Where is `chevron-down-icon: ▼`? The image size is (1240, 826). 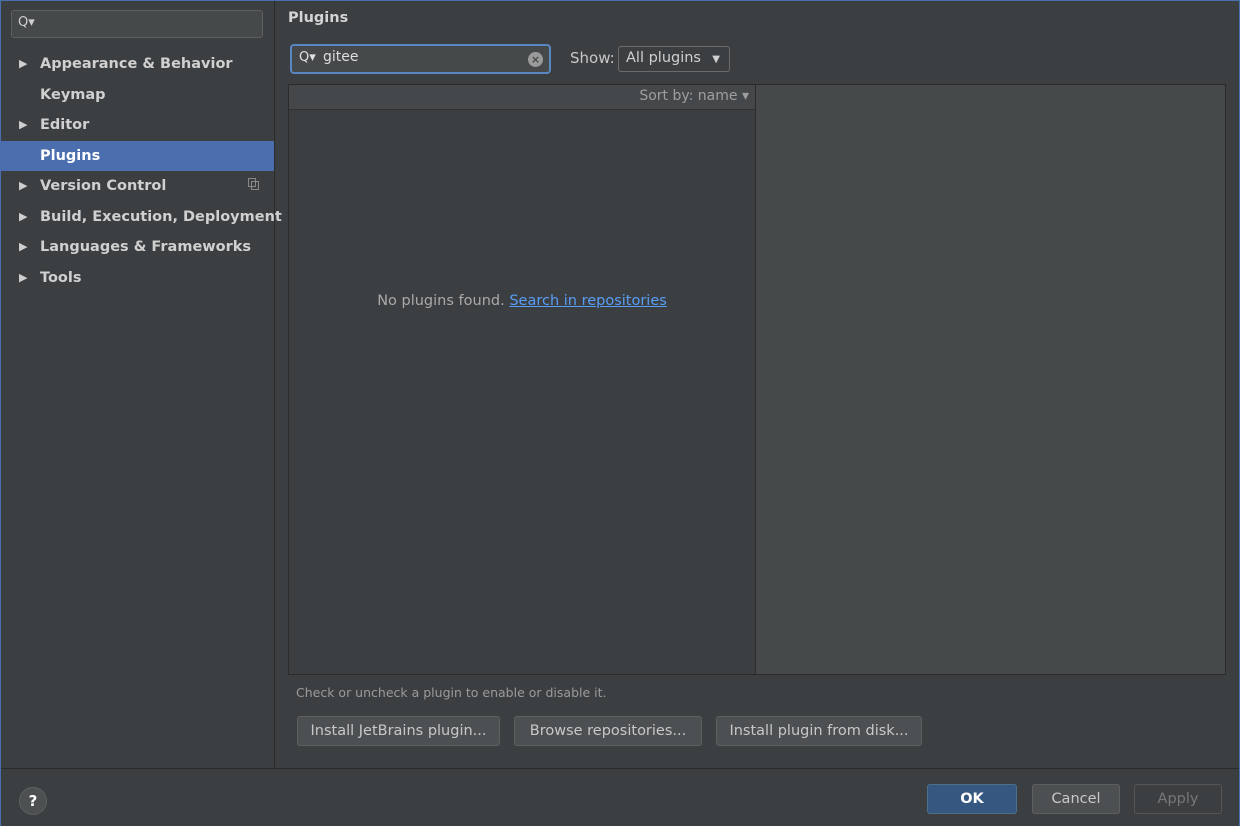 chevron-down-icon: ▼ is located at coordinates (716, 59).